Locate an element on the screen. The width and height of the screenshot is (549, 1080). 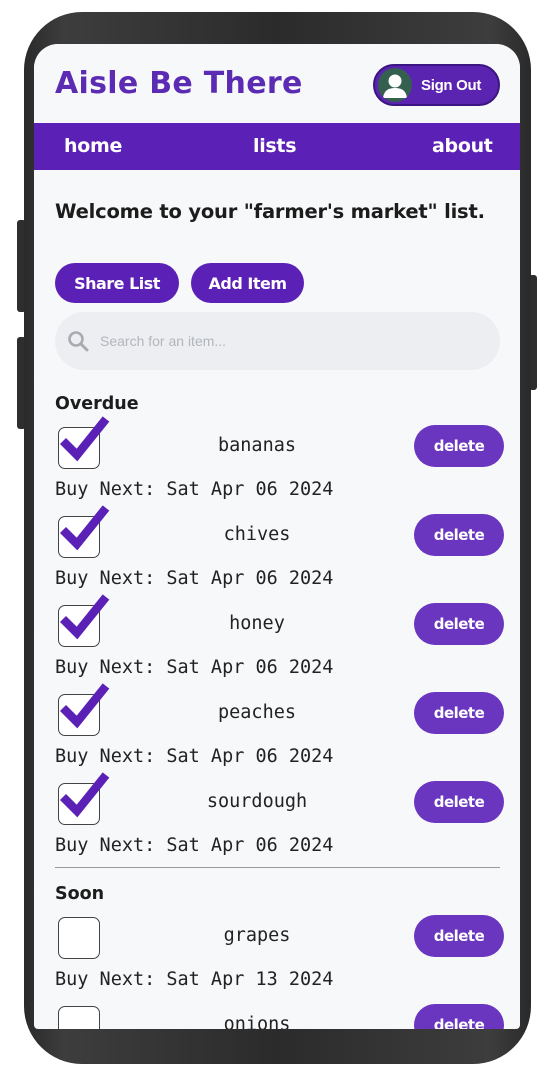
list-item: onions delete is located at coordinates (277, 1016).